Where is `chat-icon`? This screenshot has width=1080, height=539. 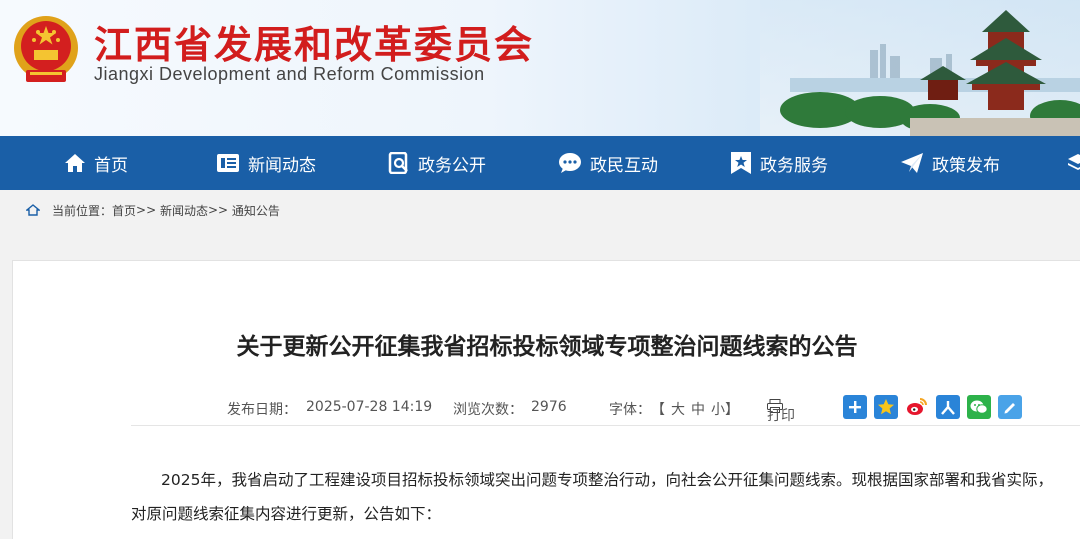 chat-icon is located at coordinates (570, 163).